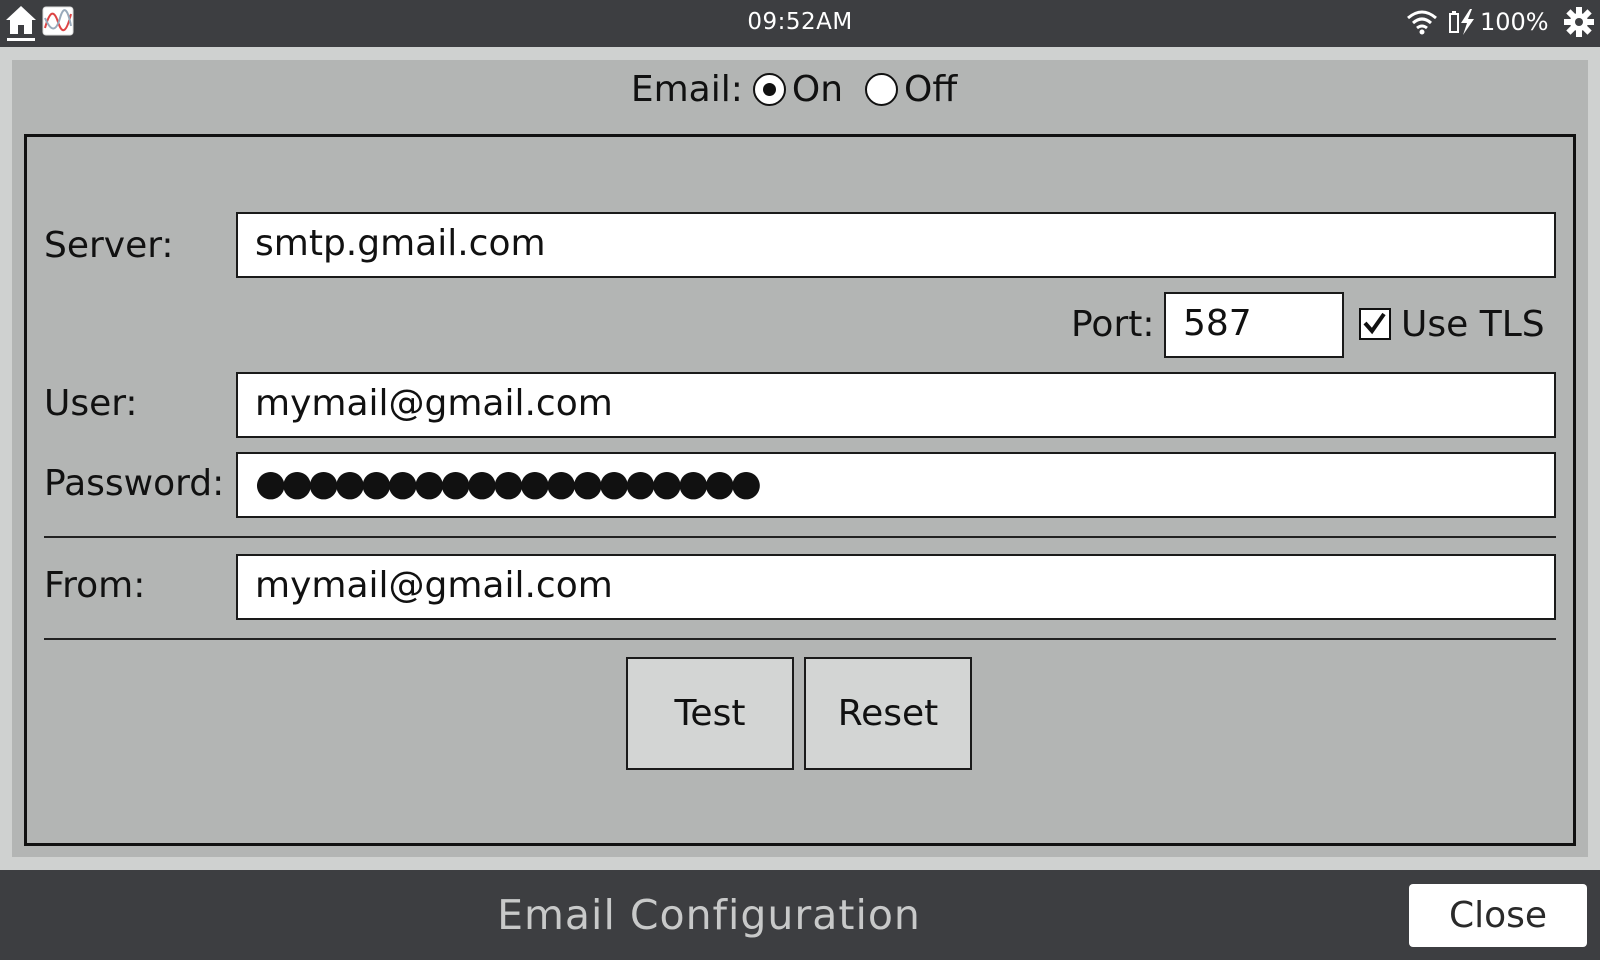 Image resolution: width=1600 pixels, height=960 pixels. What do you see at coordinates (710, 713) in the screenshot?
I see `test-button: Test` at bounding box center [710, 713].